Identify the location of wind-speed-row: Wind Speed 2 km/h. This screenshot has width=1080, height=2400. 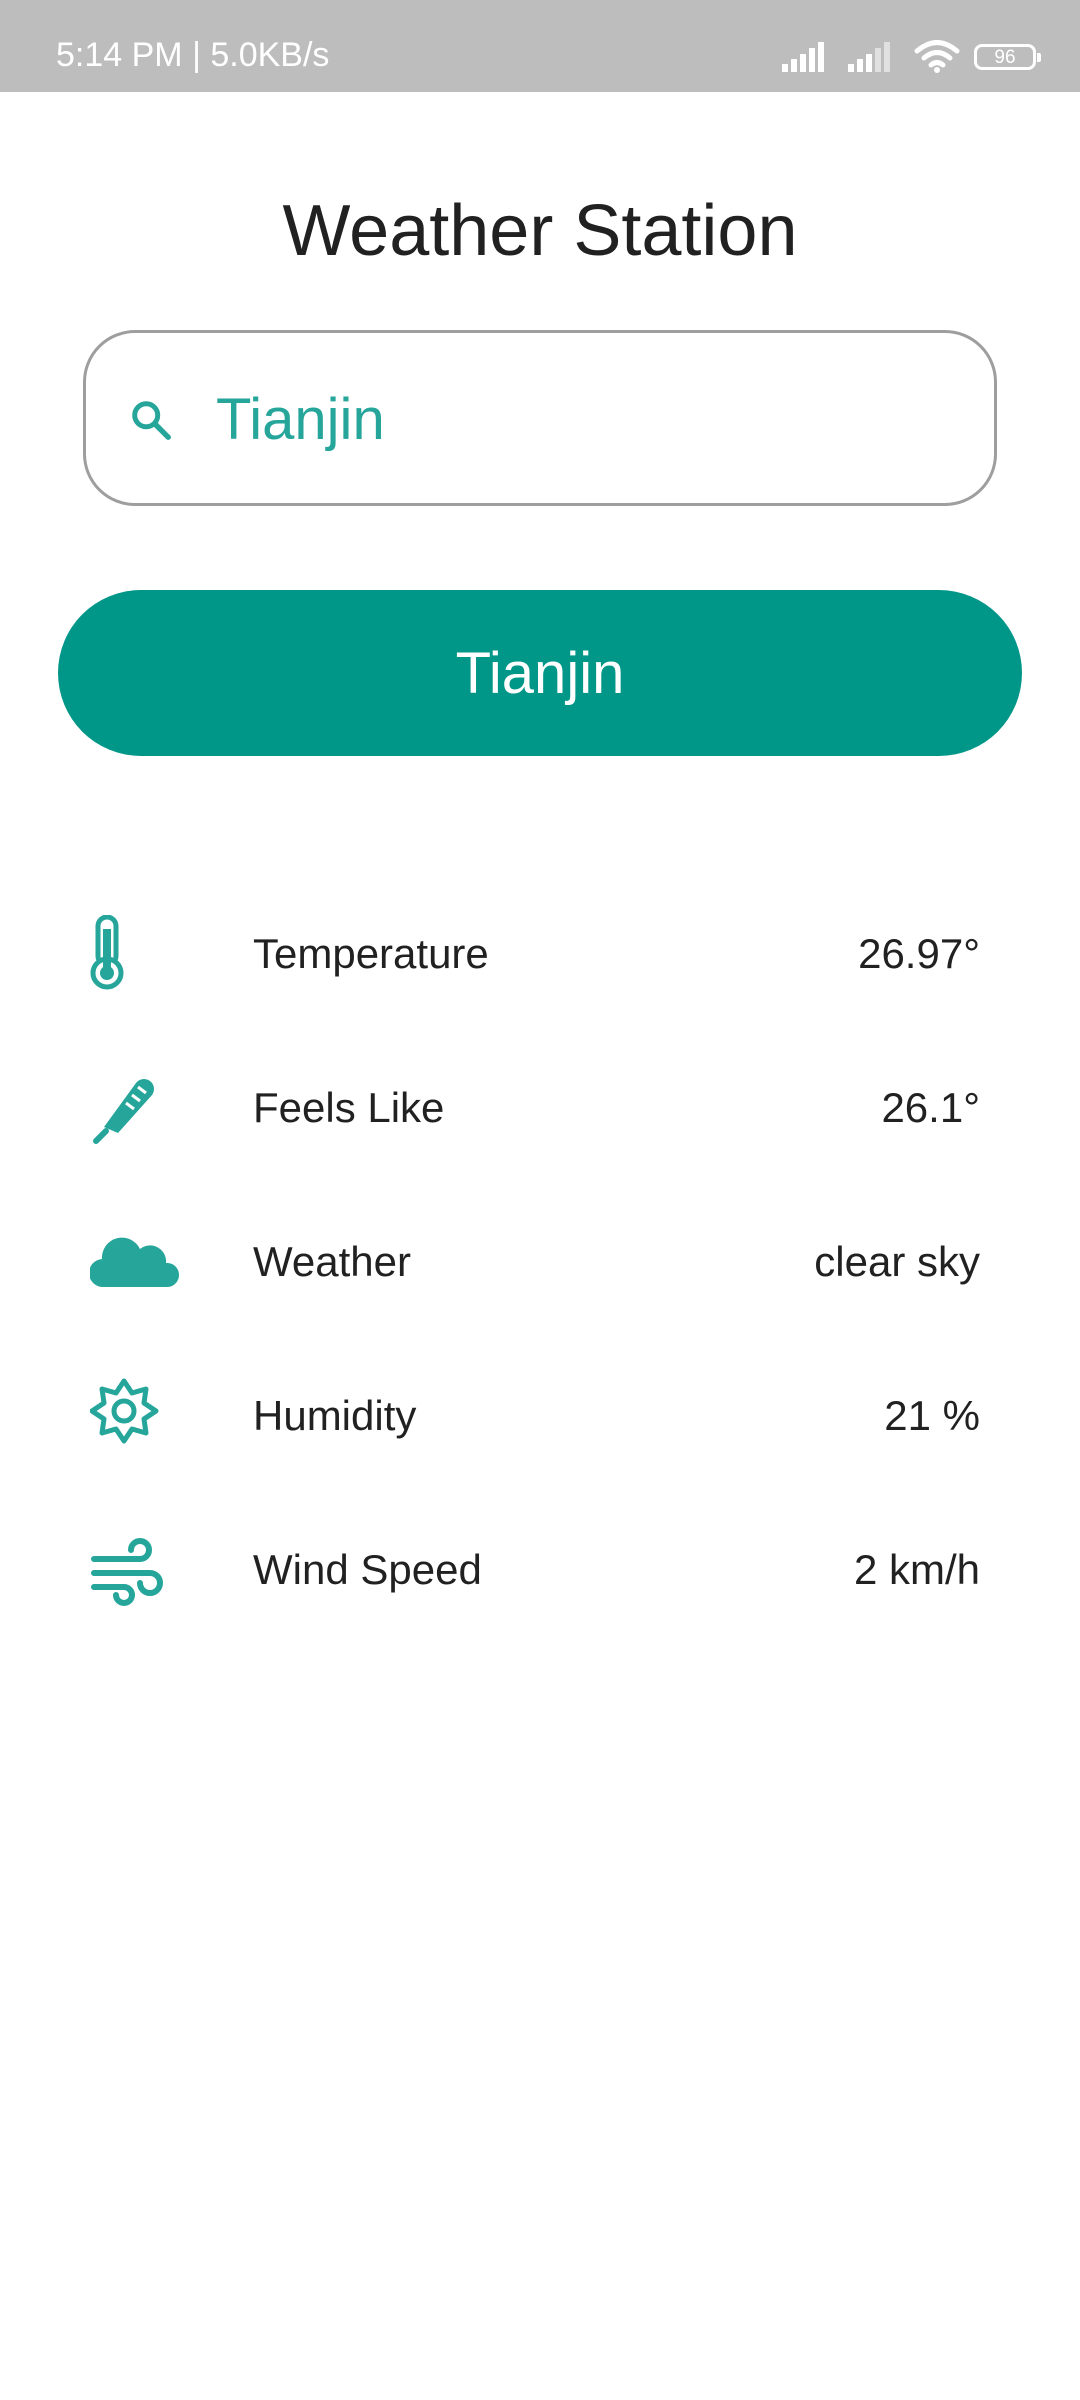
(540, 1569).